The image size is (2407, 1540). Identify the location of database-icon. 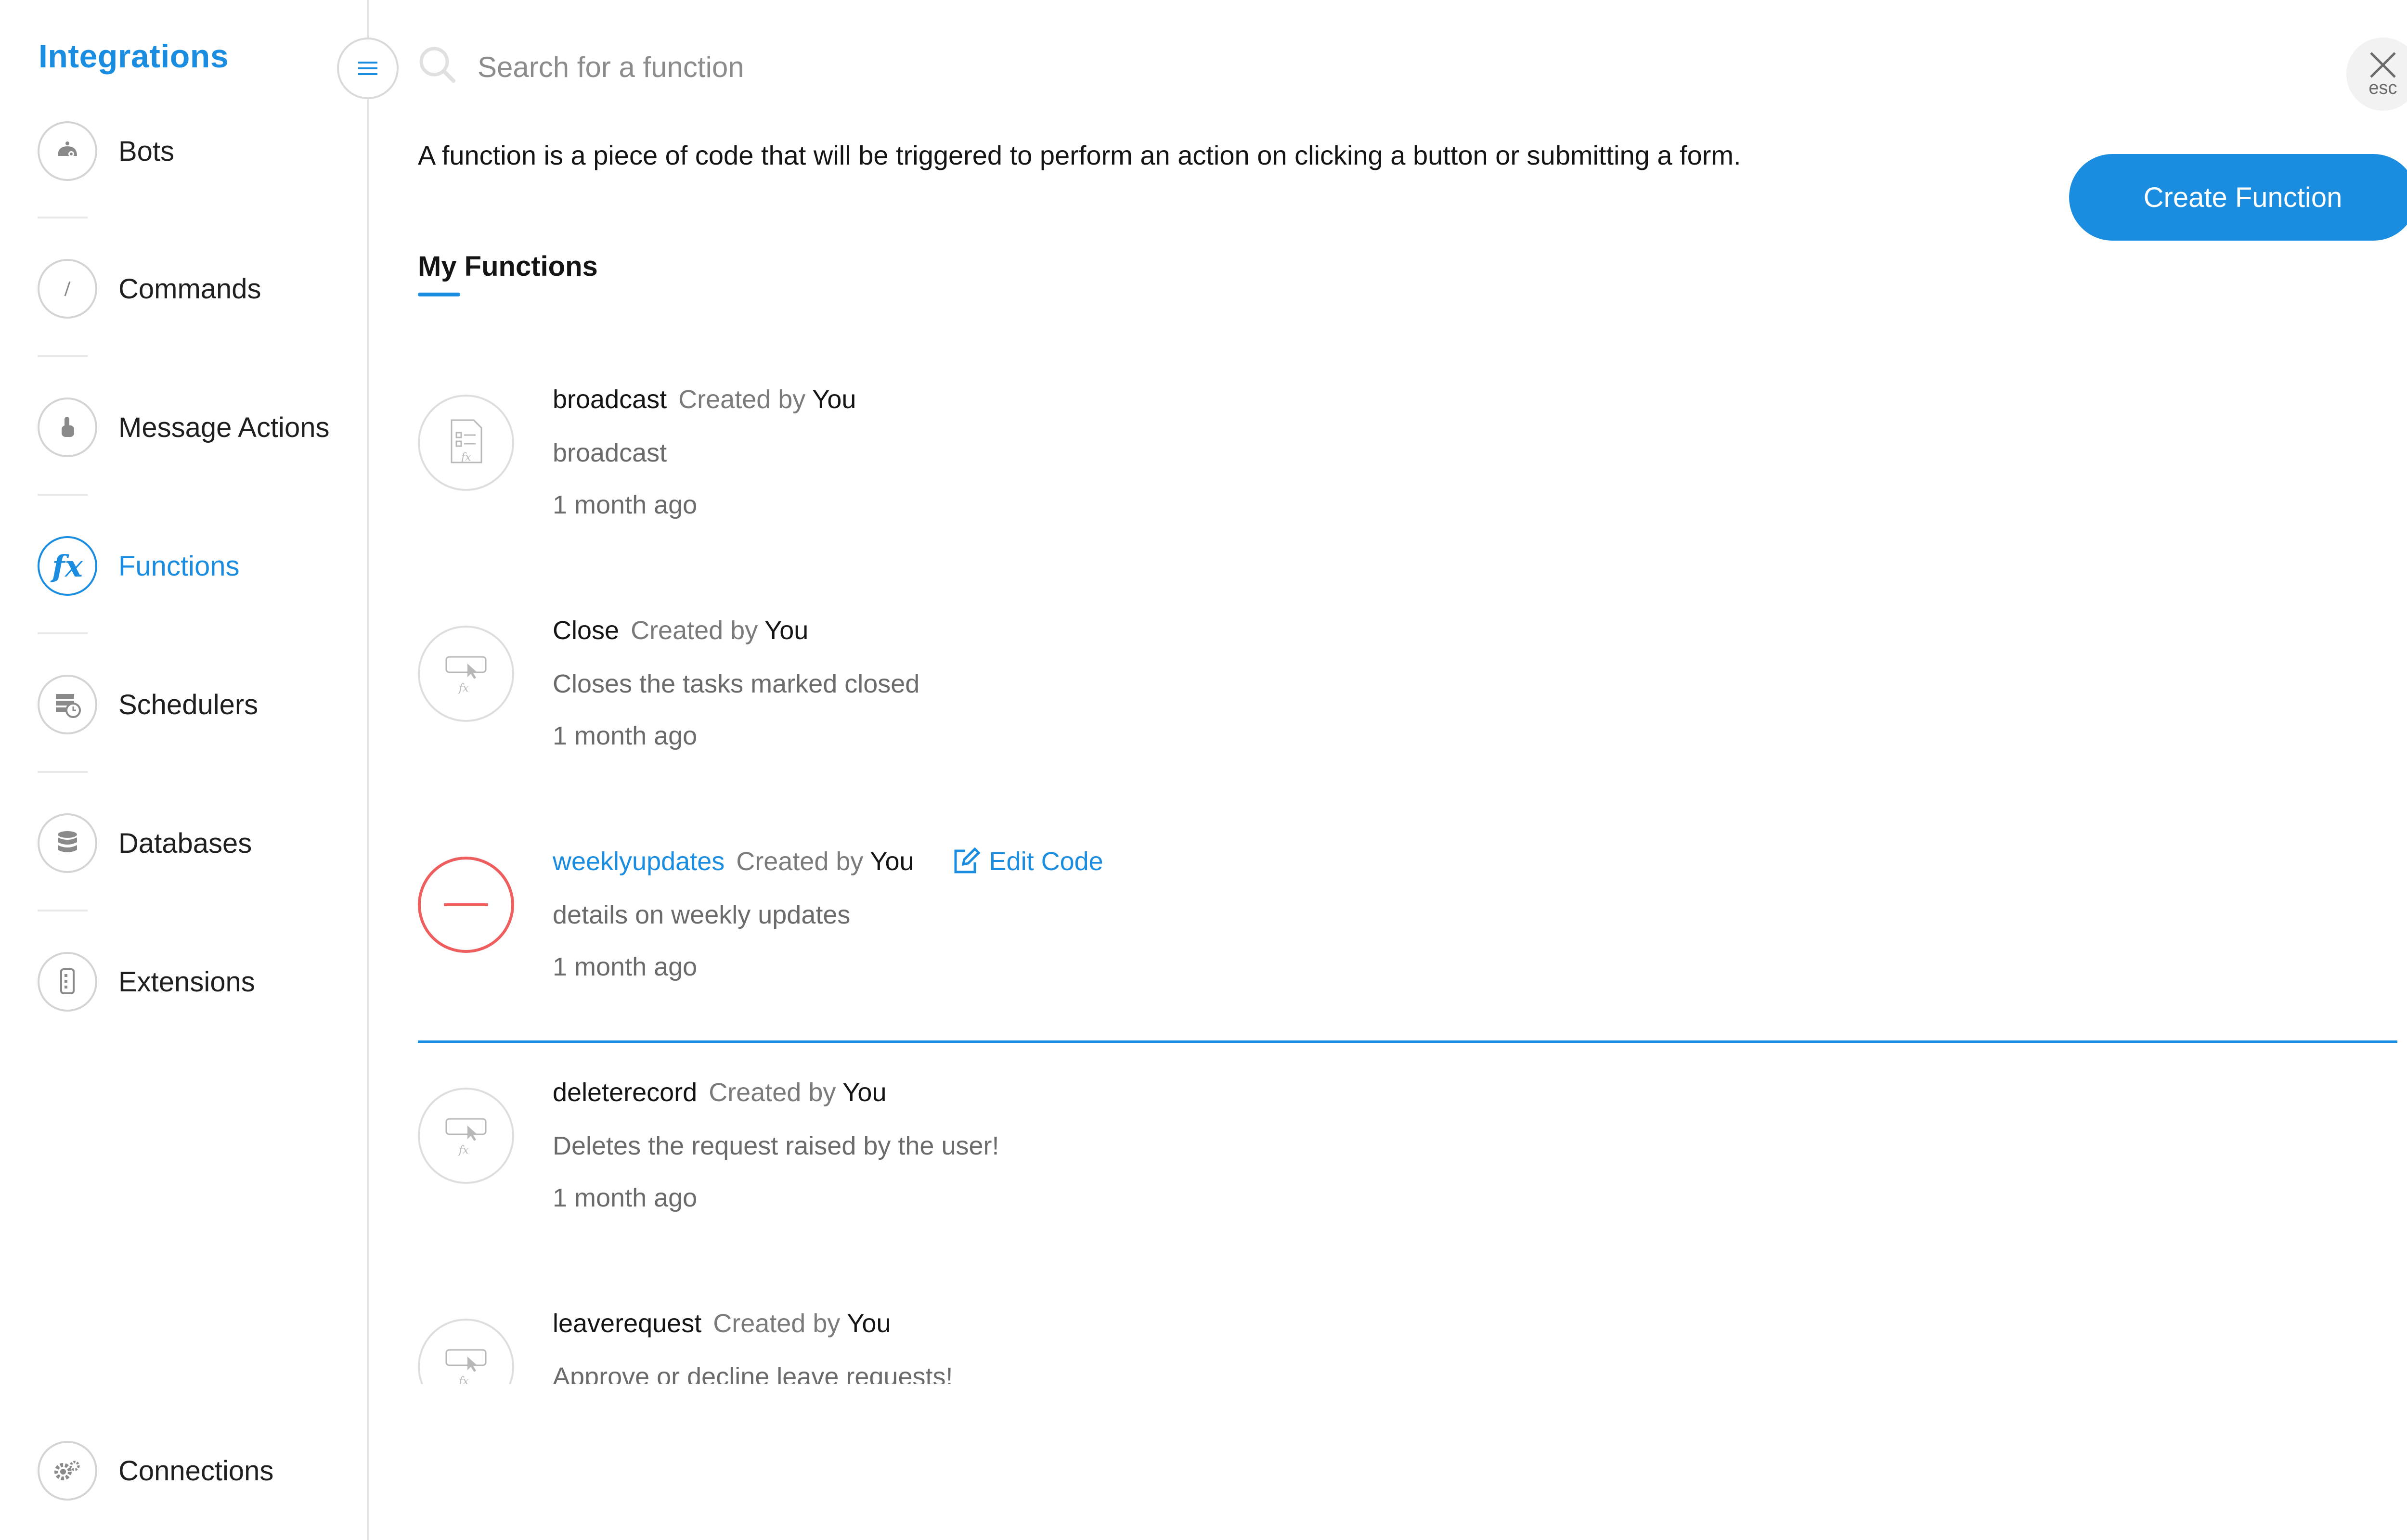
(67, 843).